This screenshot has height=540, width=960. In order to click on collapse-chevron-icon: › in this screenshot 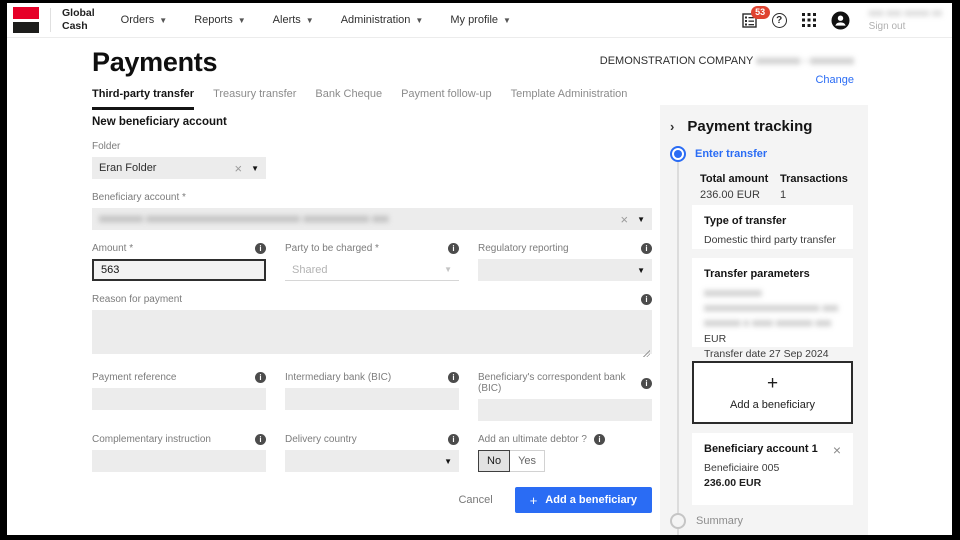, I will do `click(672, 126)`.